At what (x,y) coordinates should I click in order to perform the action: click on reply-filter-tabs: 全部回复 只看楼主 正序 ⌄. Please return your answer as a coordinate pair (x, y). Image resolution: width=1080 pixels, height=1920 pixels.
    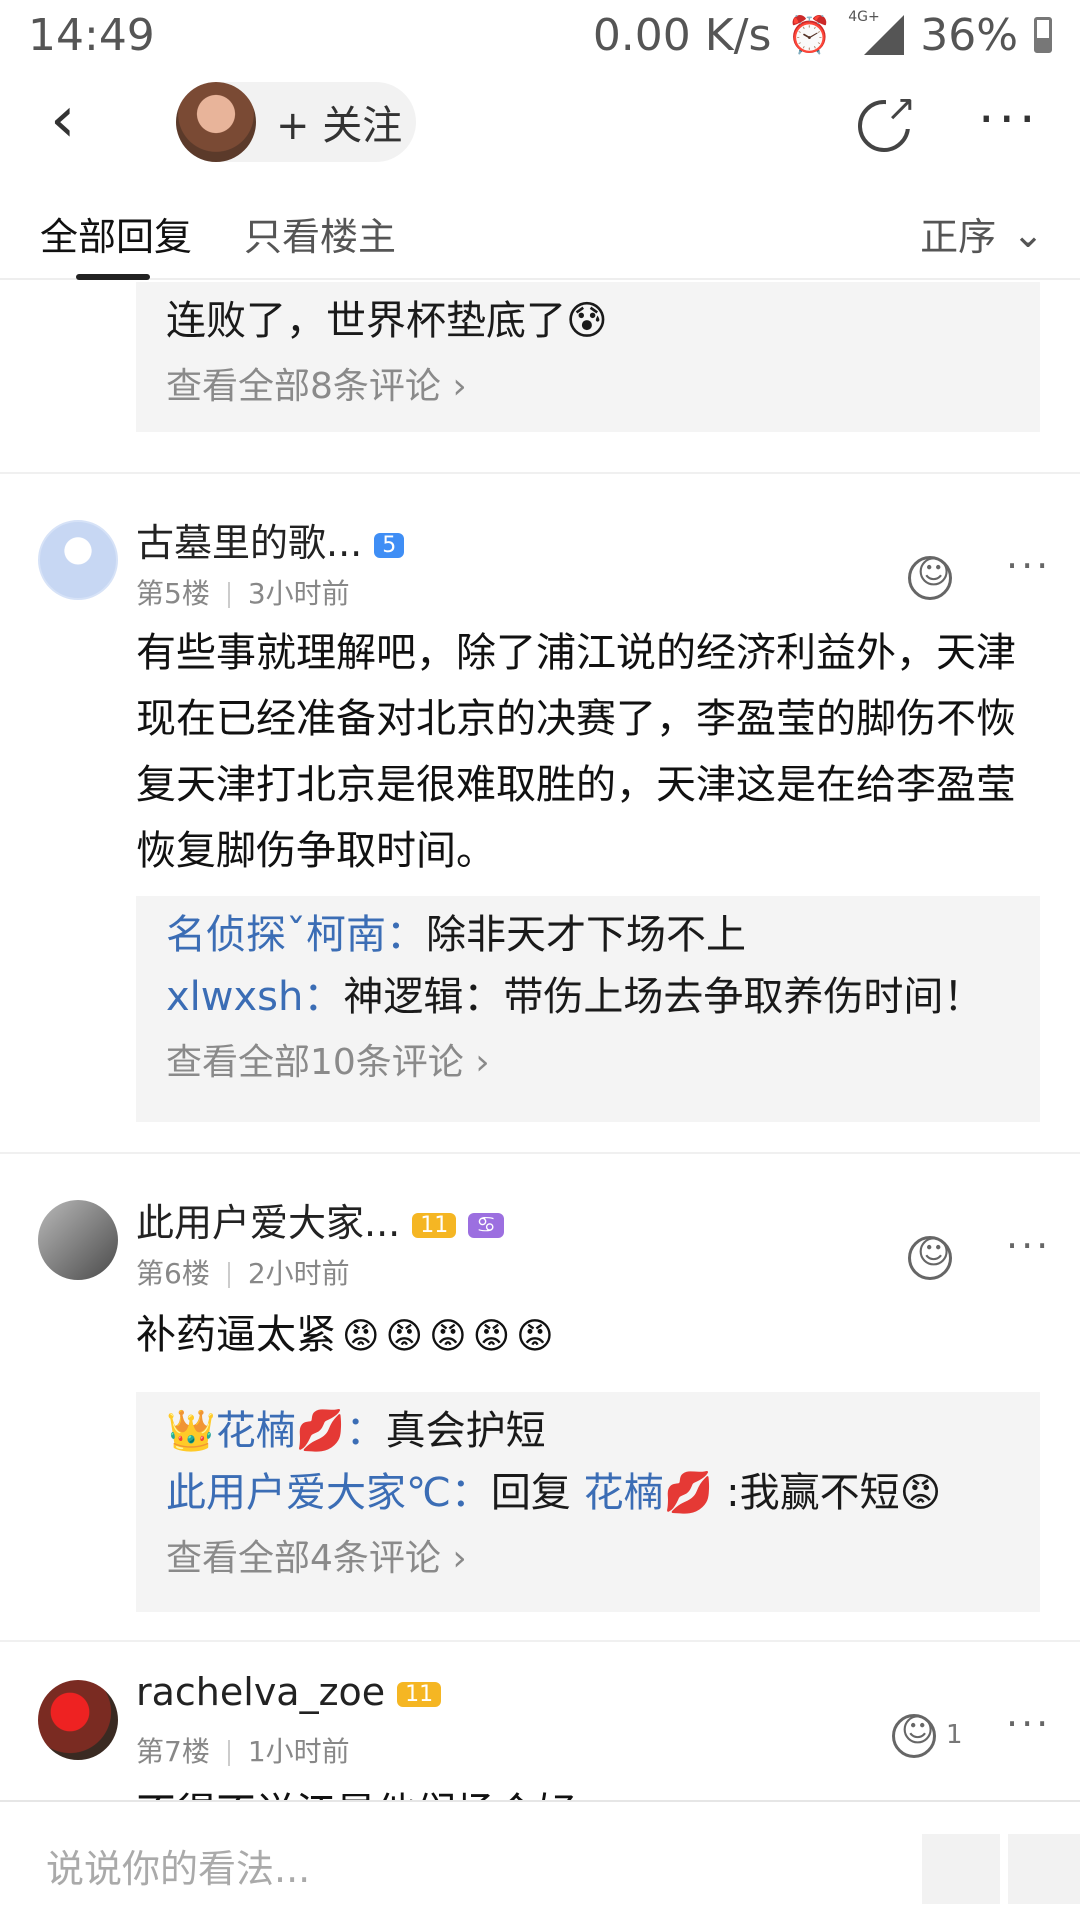
    Looking at the image, I should click on (540, 225).